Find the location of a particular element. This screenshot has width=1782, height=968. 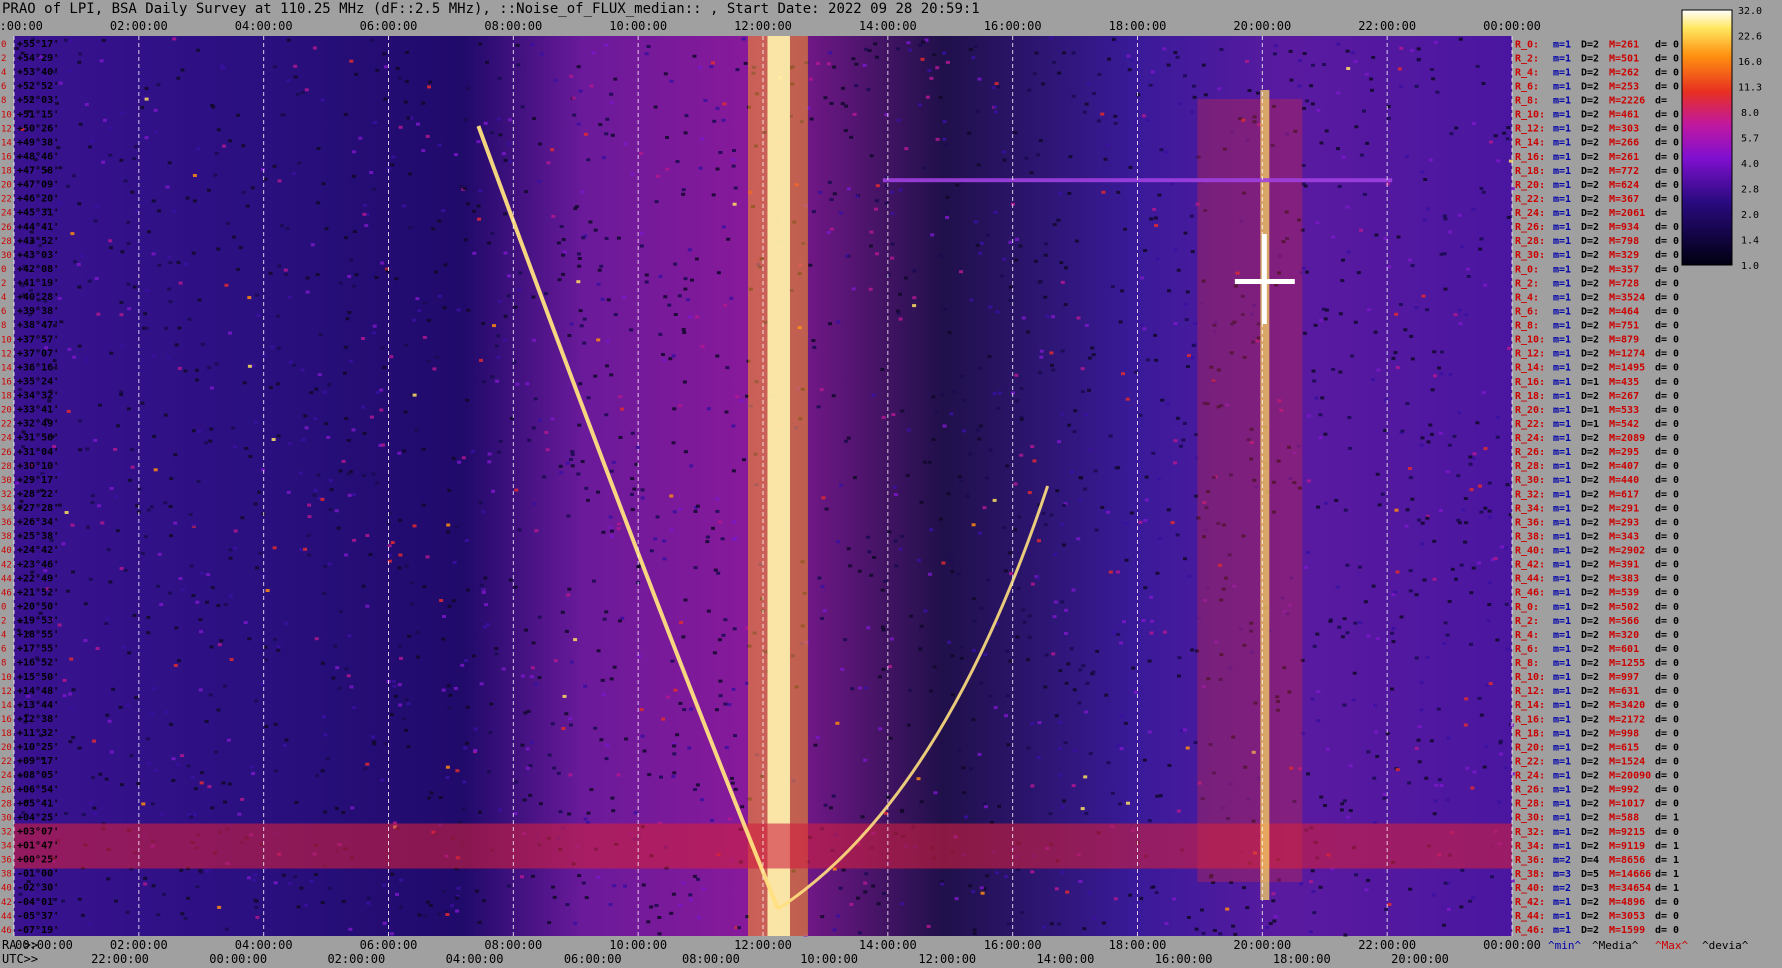

declination-label: +47°09' is located at coordinates (38, 185).